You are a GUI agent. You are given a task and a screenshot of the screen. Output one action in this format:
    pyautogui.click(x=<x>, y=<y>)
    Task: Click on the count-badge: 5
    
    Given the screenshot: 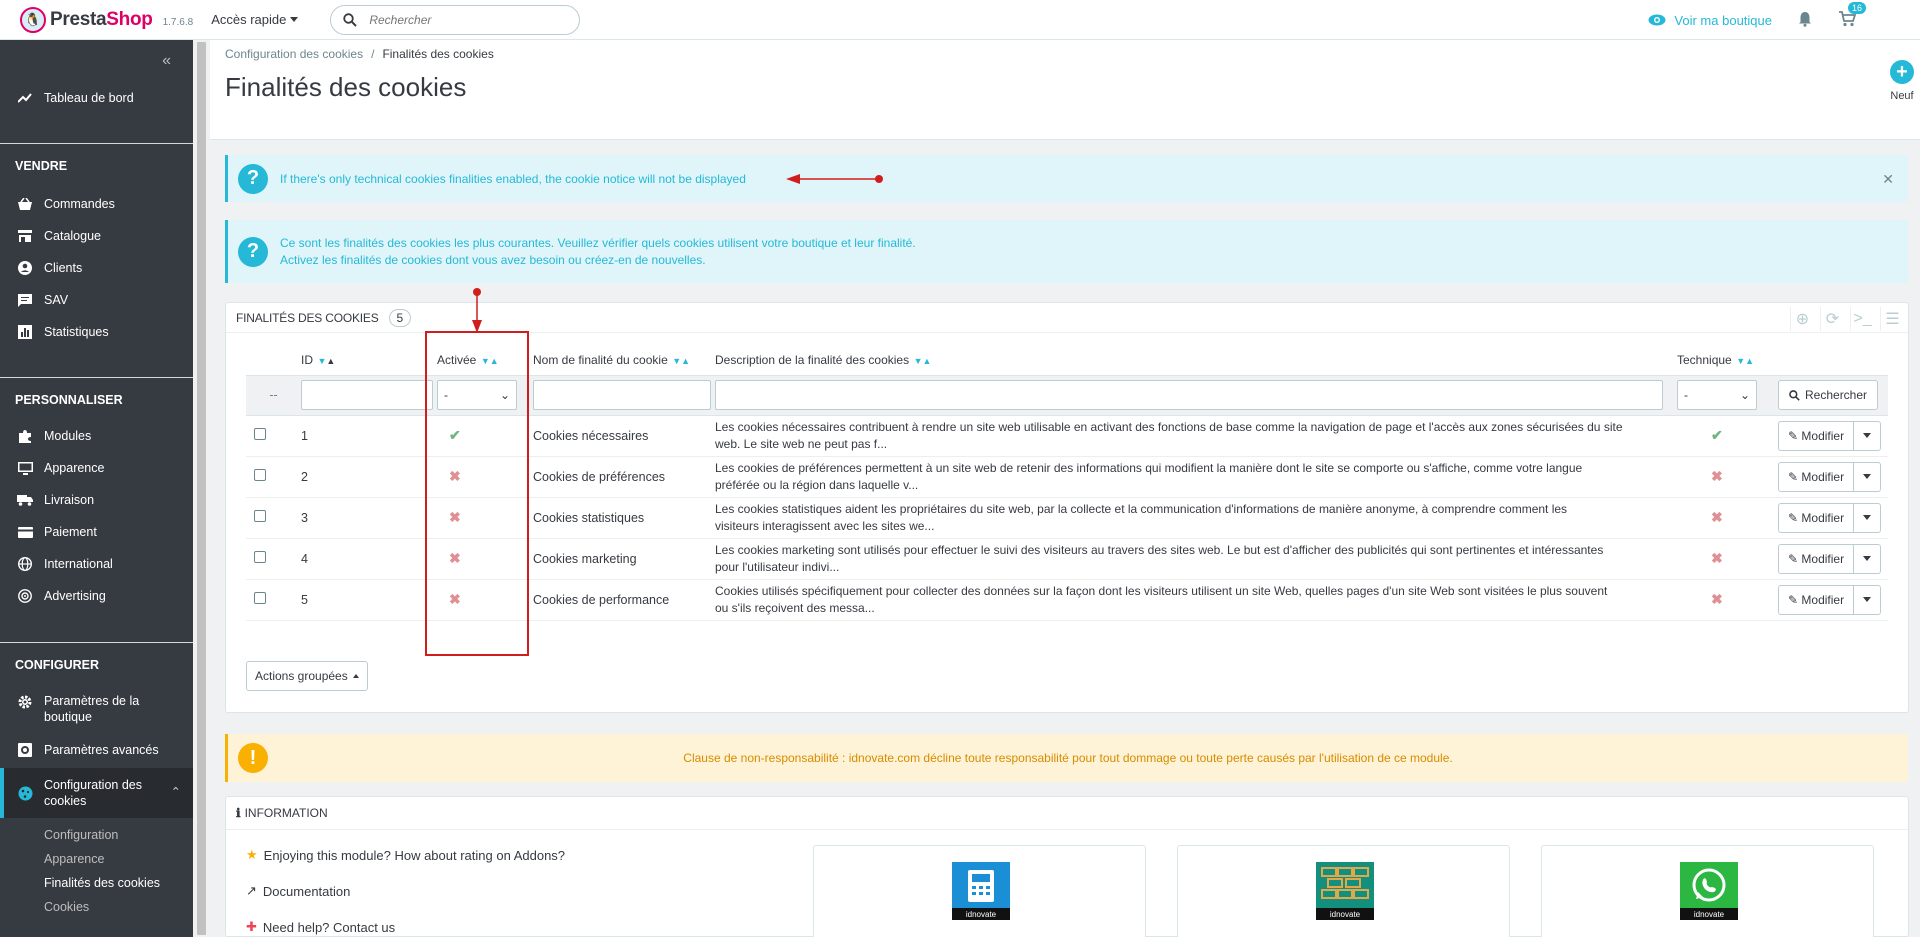 What is the action you would take?
    pyautogui.click(x=399, y=317)
    